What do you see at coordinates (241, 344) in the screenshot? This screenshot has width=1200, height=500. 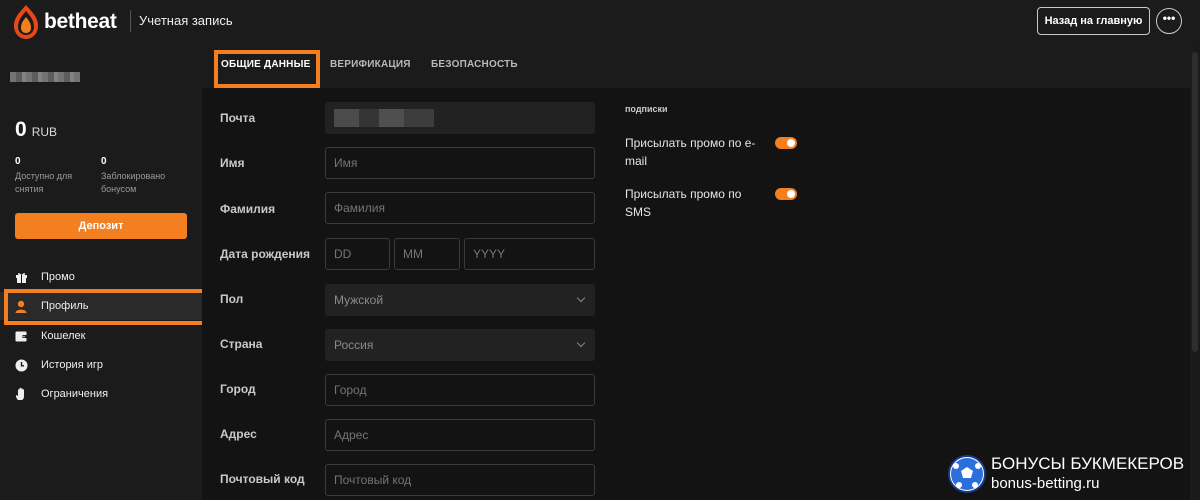 I see `country-label: Страна` at bounding box center [241, 344].